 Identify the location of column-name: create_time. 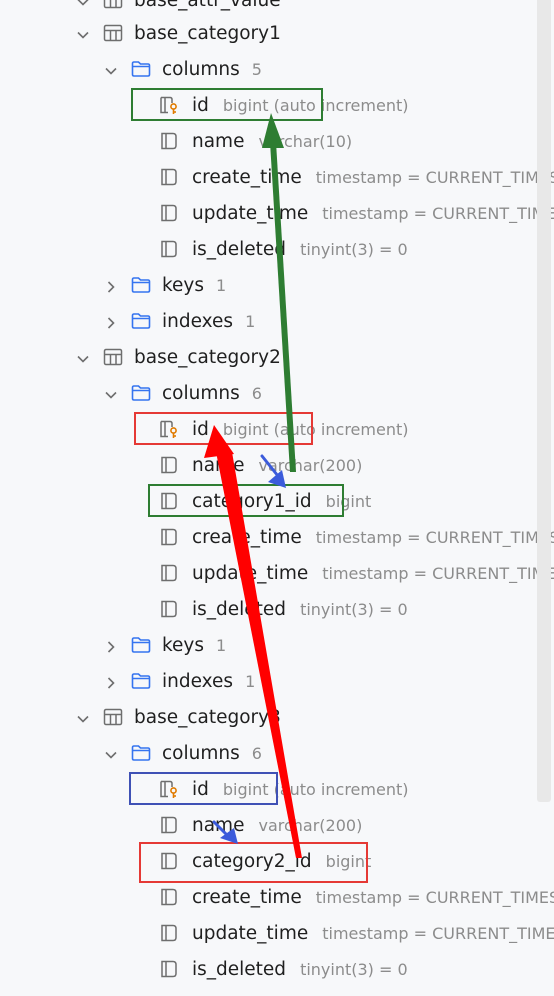
(247, 177).